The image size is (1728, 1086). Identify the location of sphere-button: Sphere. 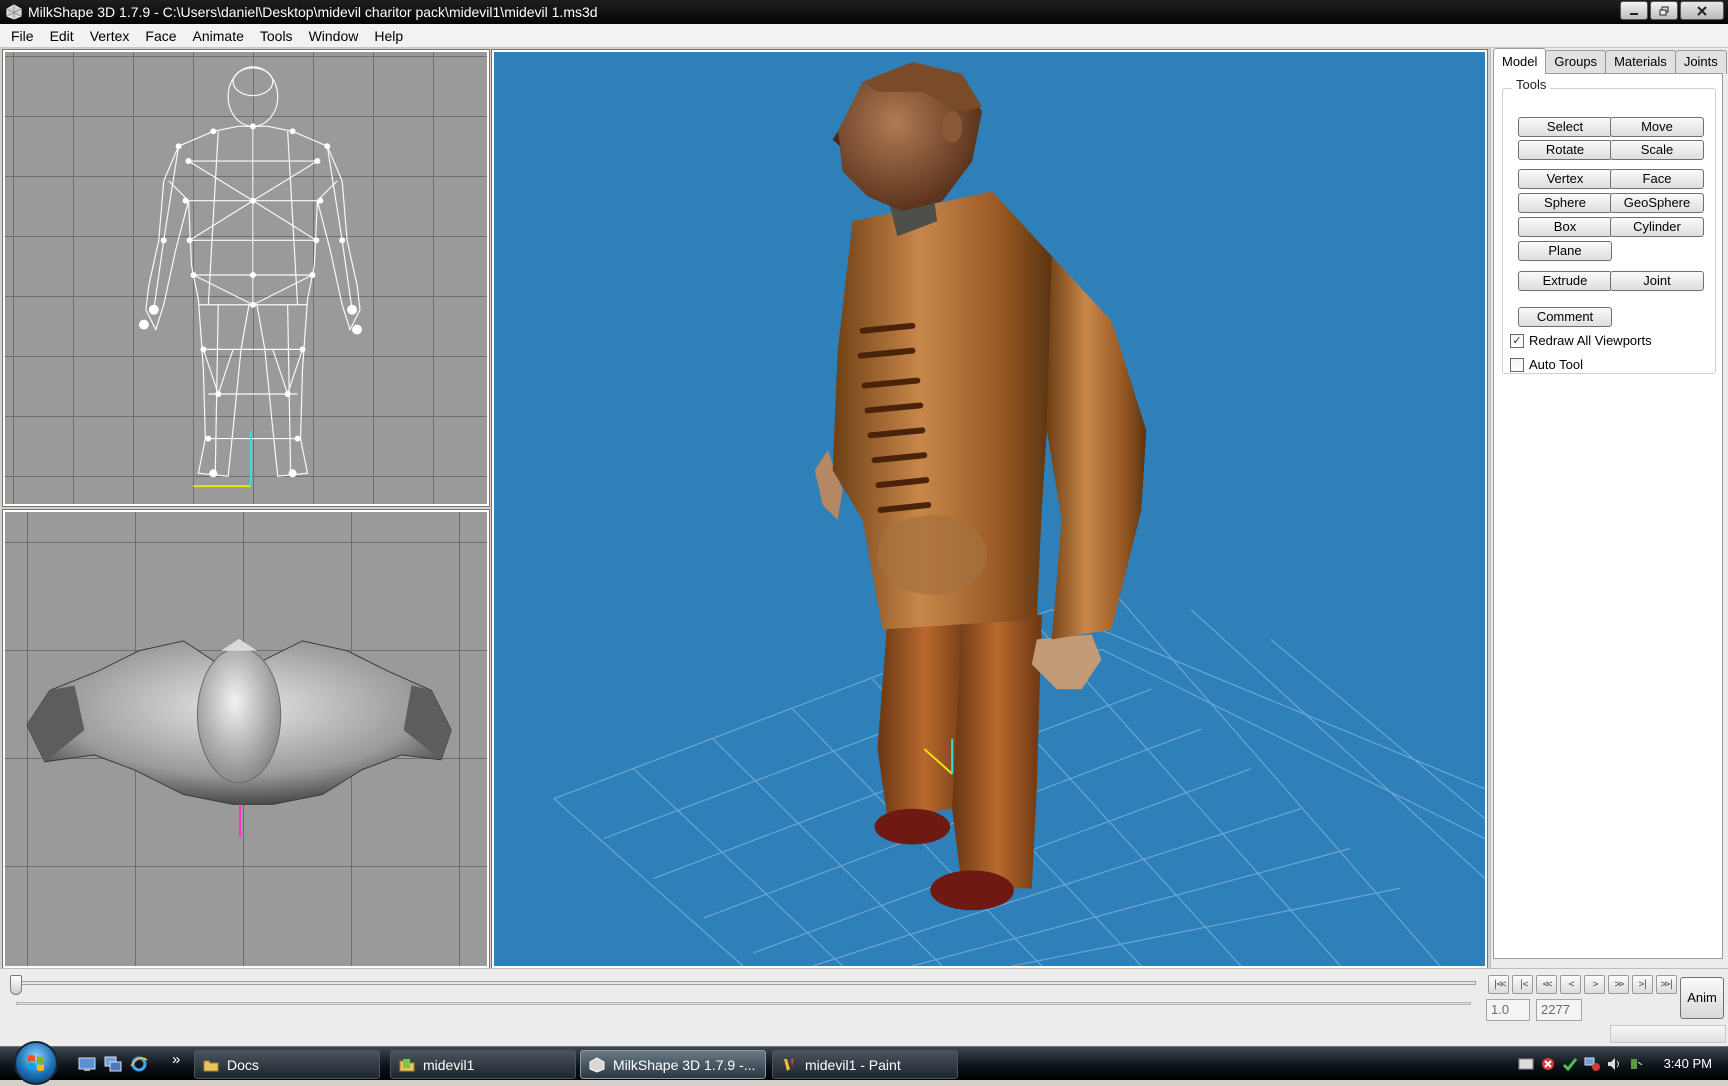
(1565, 203).